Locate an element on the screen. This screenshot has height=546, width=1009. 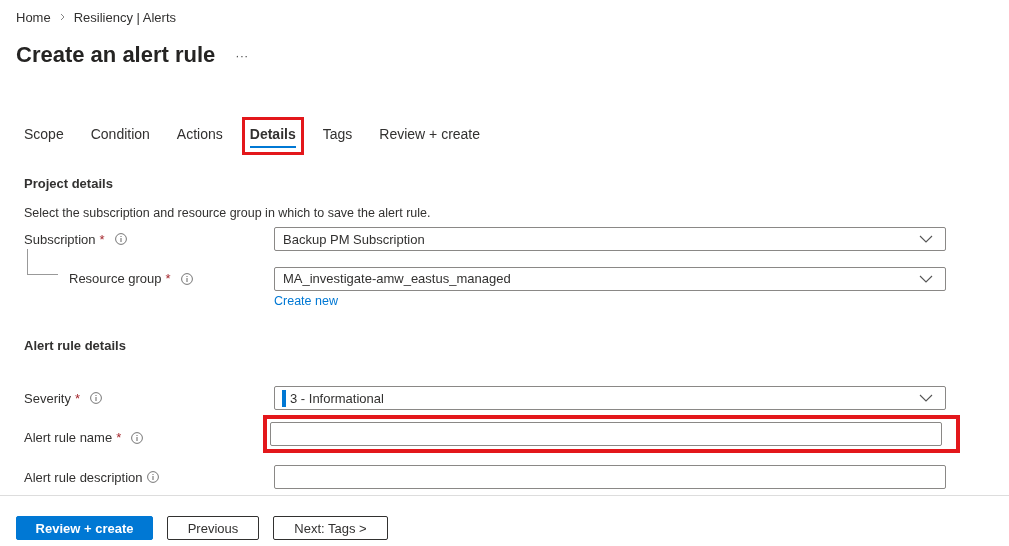
breadcrumb-link: Resiliency | Alerts is located at coordinates (125, 17).